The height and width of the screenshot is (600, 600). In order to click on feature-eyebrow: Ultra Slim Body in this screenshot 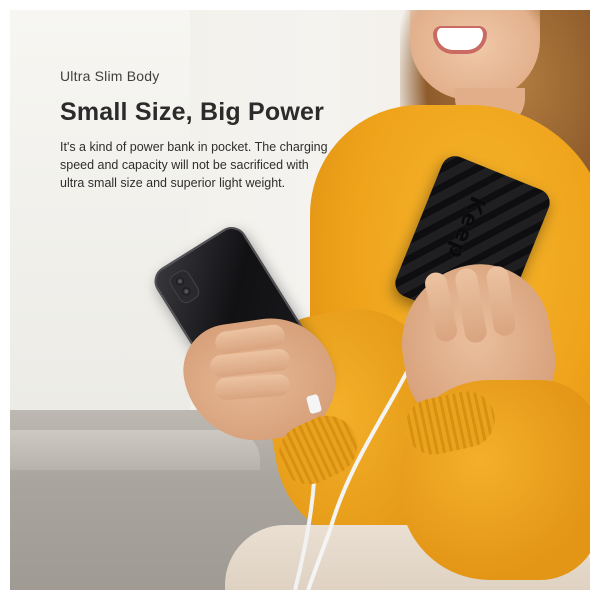, I will do `click(110, 76)`.